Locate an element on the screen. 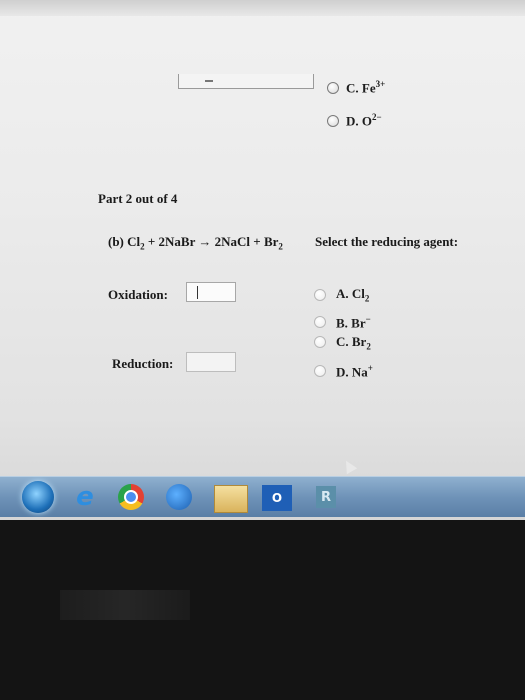 The image size is (525, 700). radio-option-b is located at coordinates (320, 322).